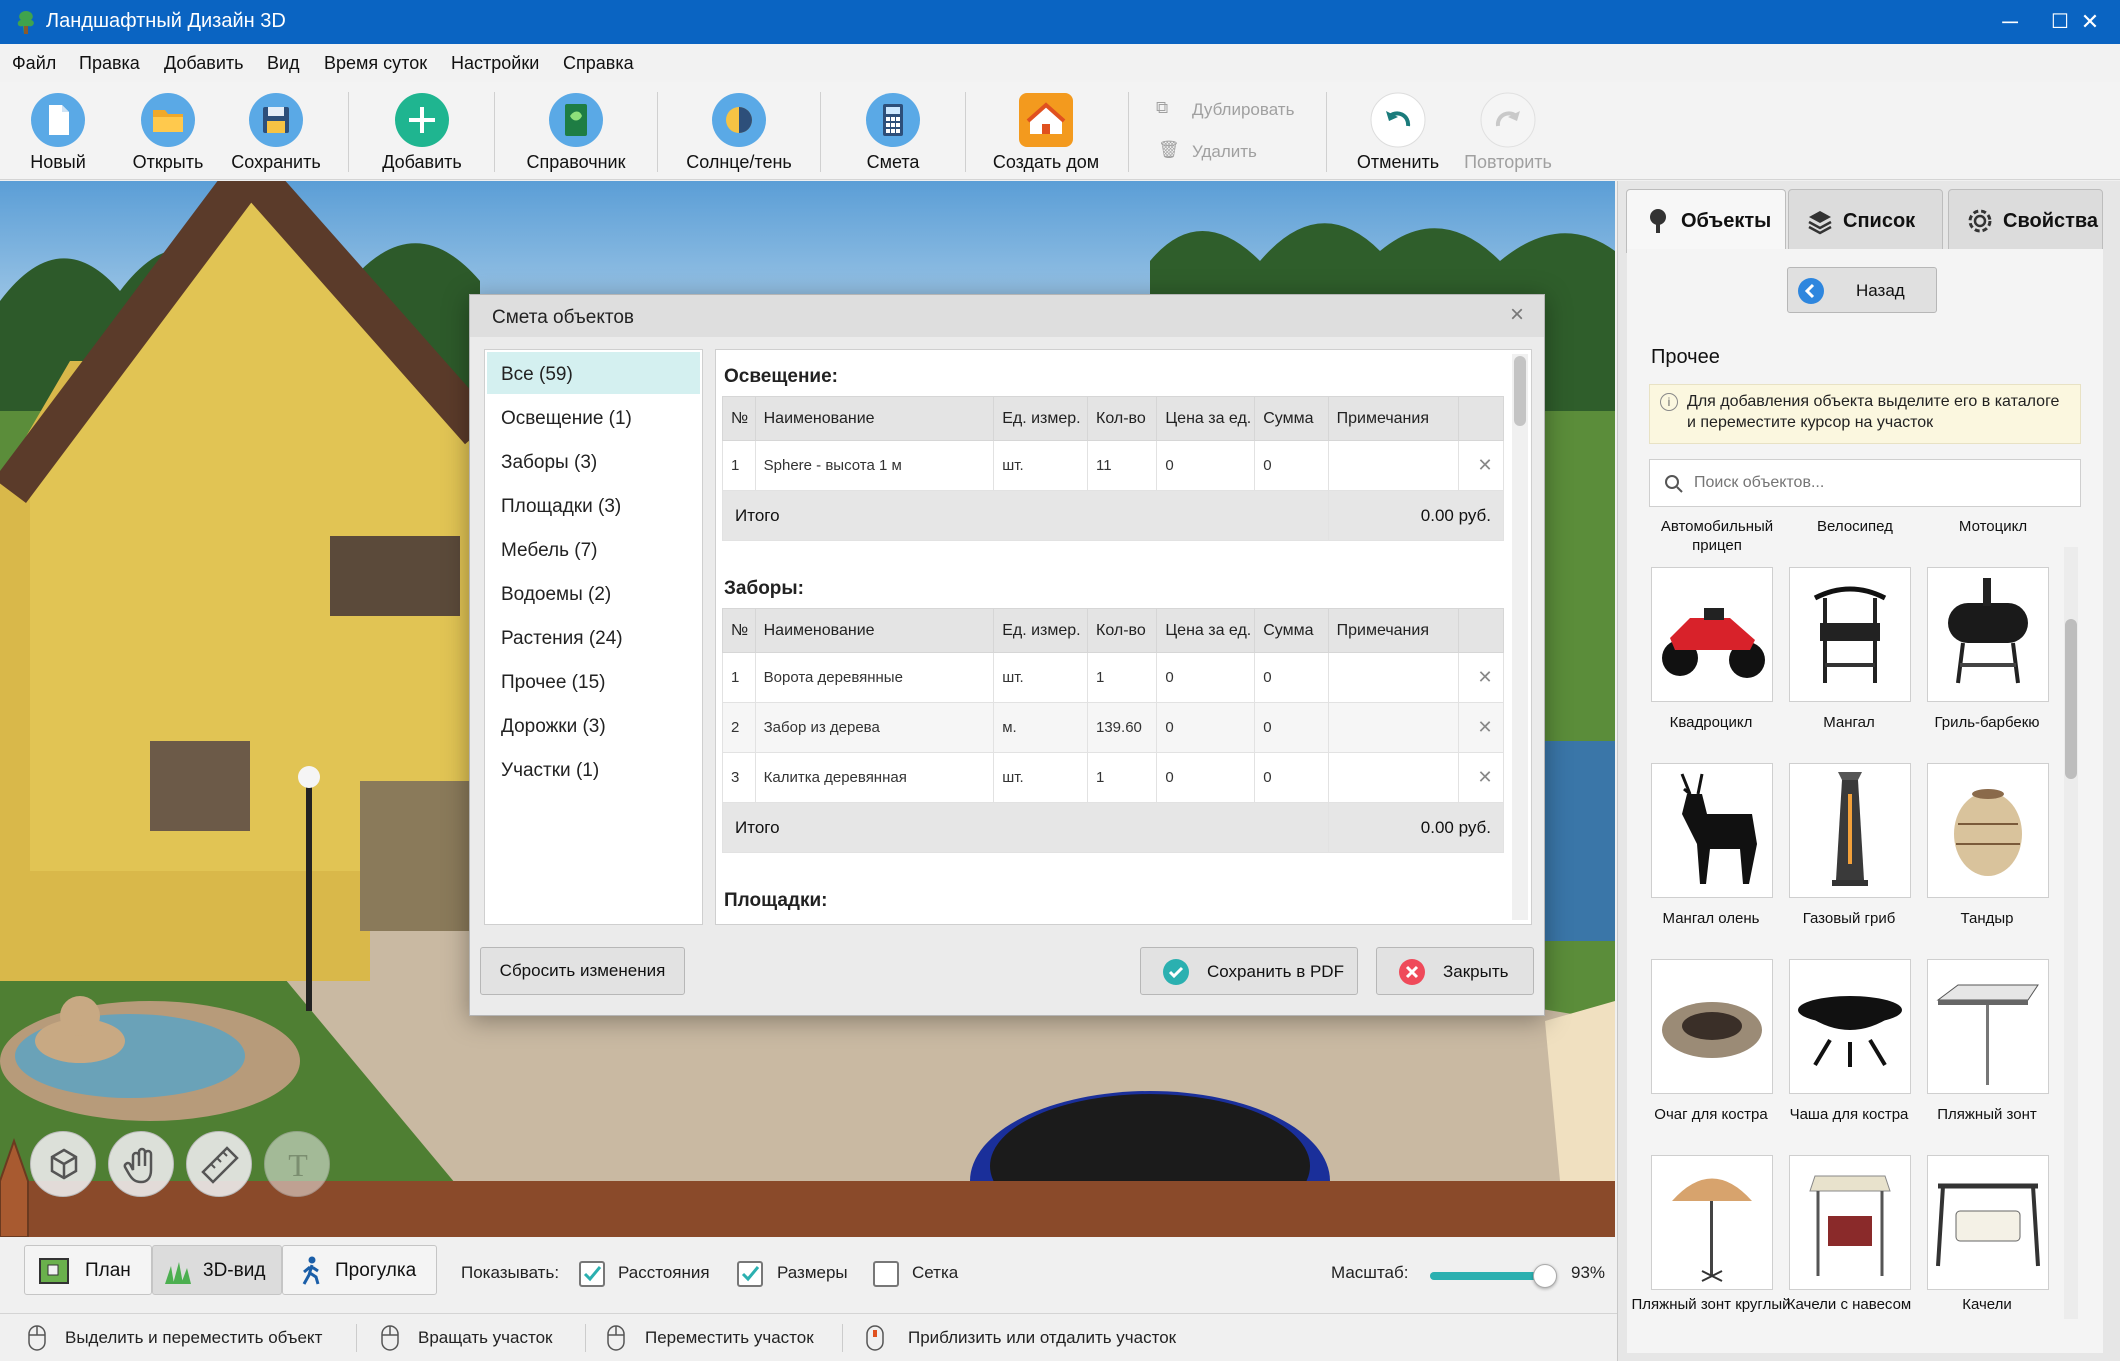  What do you see at coordinates (2071, 933) in the screenshot?
I see `catalog-scrollbar` at bounding box center [2071, 933].